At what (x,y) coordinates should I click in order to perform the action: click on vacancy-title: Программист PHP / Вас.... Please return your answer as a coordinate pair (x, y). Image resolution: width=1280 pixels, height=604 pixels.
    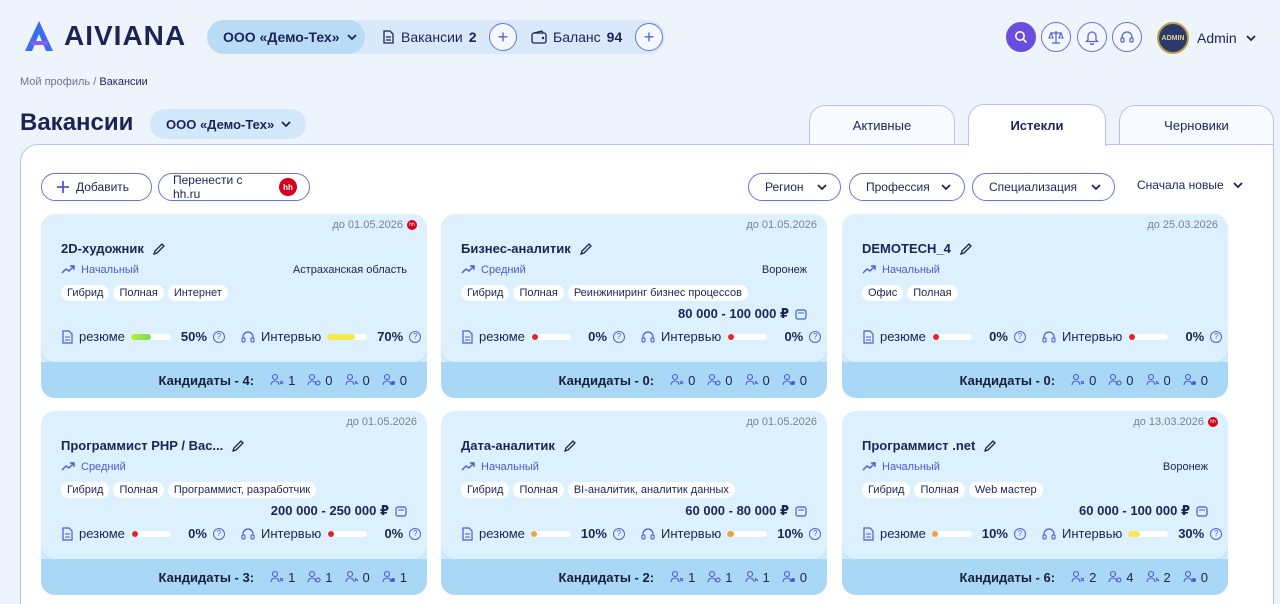
    Looking at the image, I should click on (142, 445).